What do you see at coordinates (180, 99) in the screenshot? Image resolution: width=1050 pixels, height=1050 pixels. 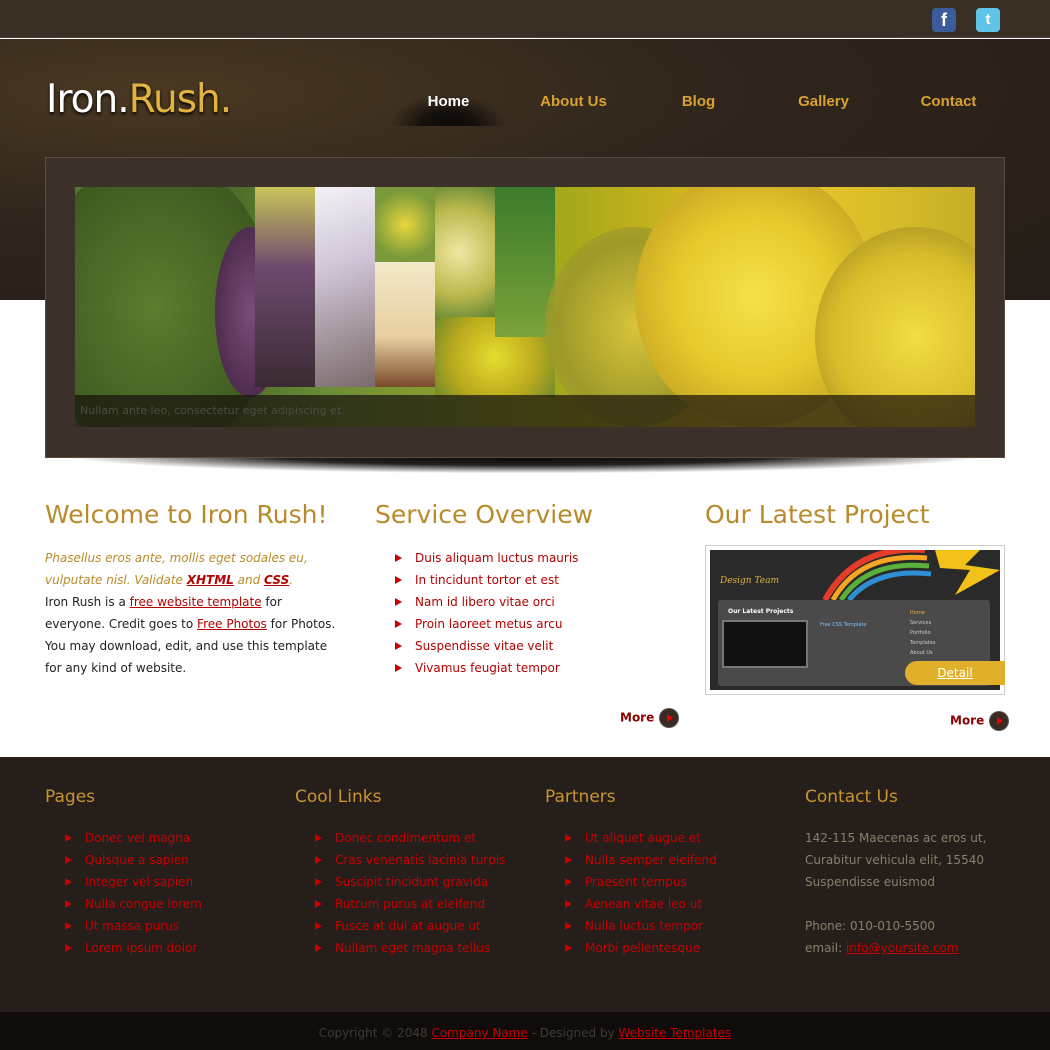 I see `logo-part-rush: Rush.` at bounding box center [180, 99].